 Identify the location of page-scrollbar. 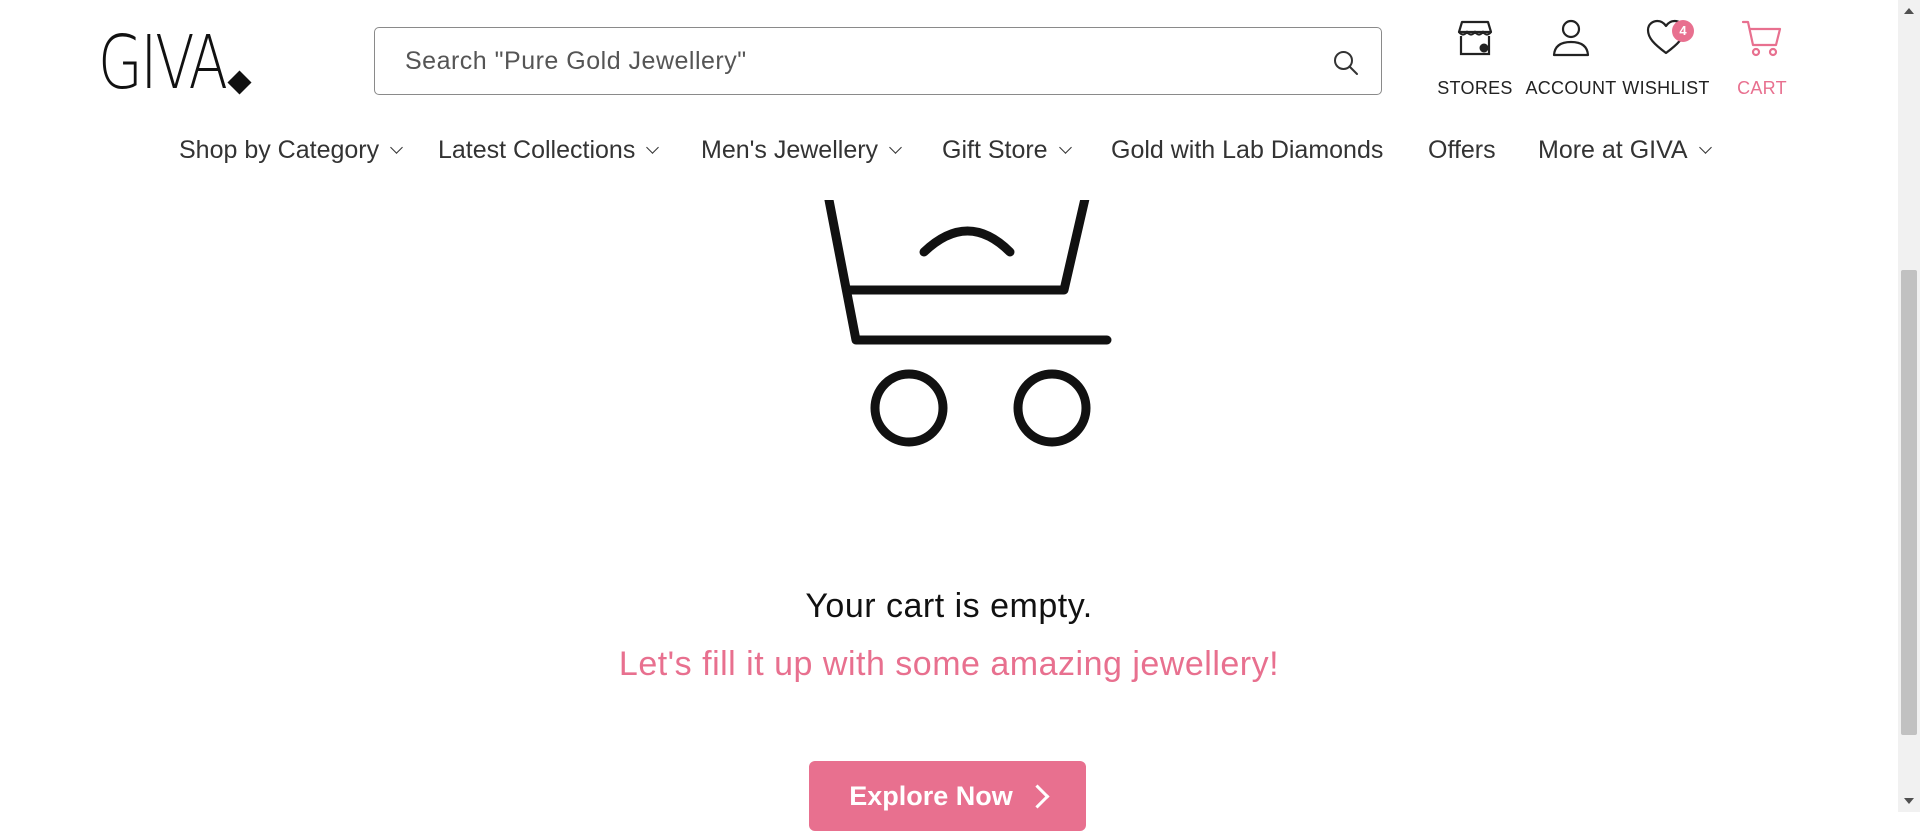
(1909, 406).